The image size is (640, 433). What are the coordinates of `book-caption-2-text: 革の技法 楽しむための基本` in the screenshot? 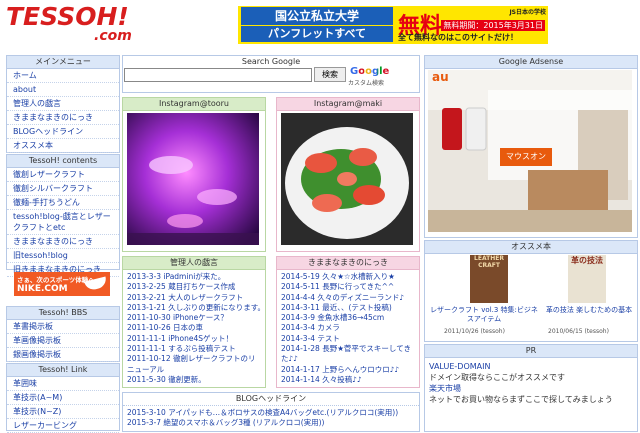 It's located at (589, 310).